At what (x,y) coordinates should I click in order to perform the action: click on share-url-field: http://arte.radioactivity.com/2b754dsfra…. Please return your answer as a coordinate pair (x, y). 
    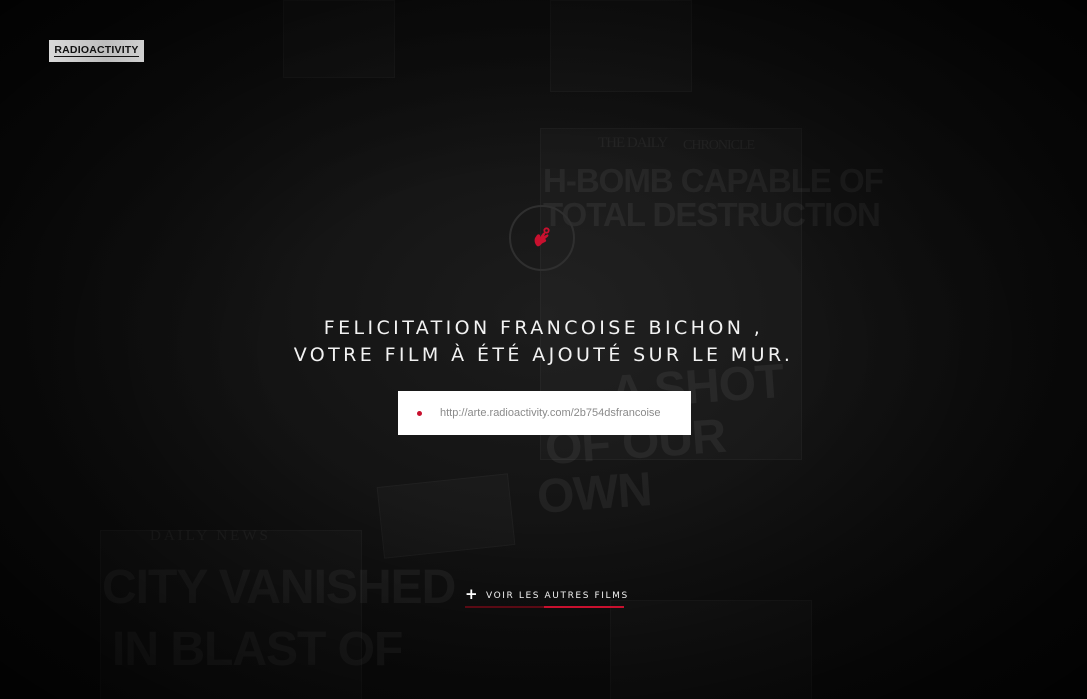
    Looking at the image, I should click on (544, 413).